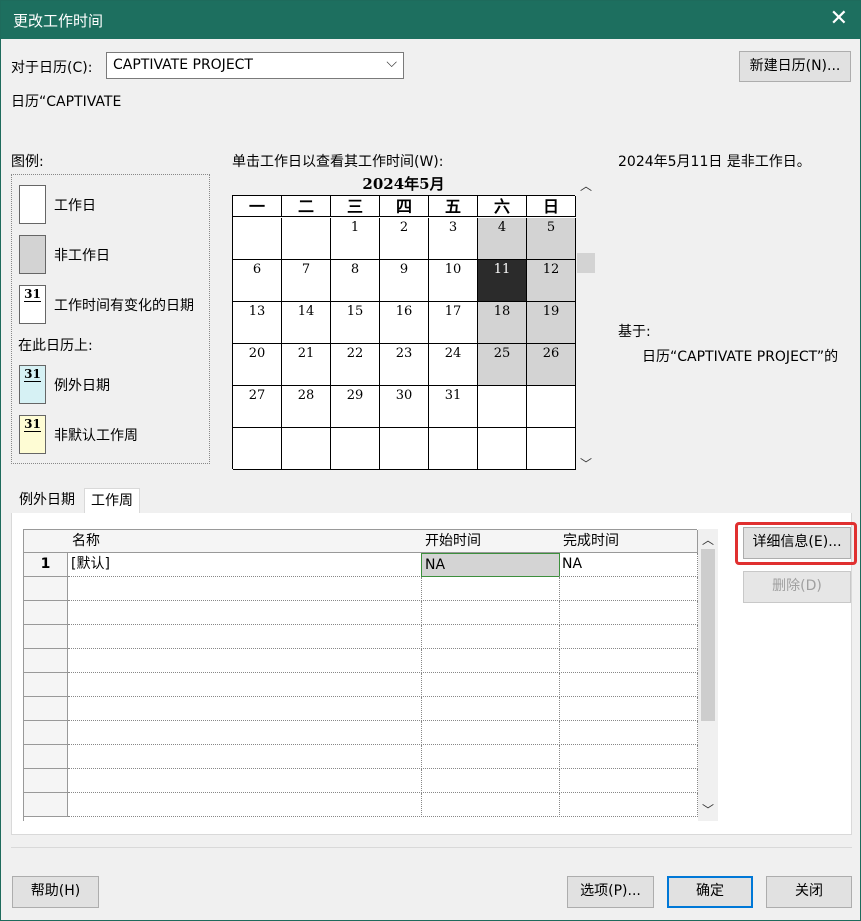 The height and width of the screenshot is (921, 861). Describe the element at coordinates (453, 281) in the screenshot. I see `calendar-day: 10` at that location.